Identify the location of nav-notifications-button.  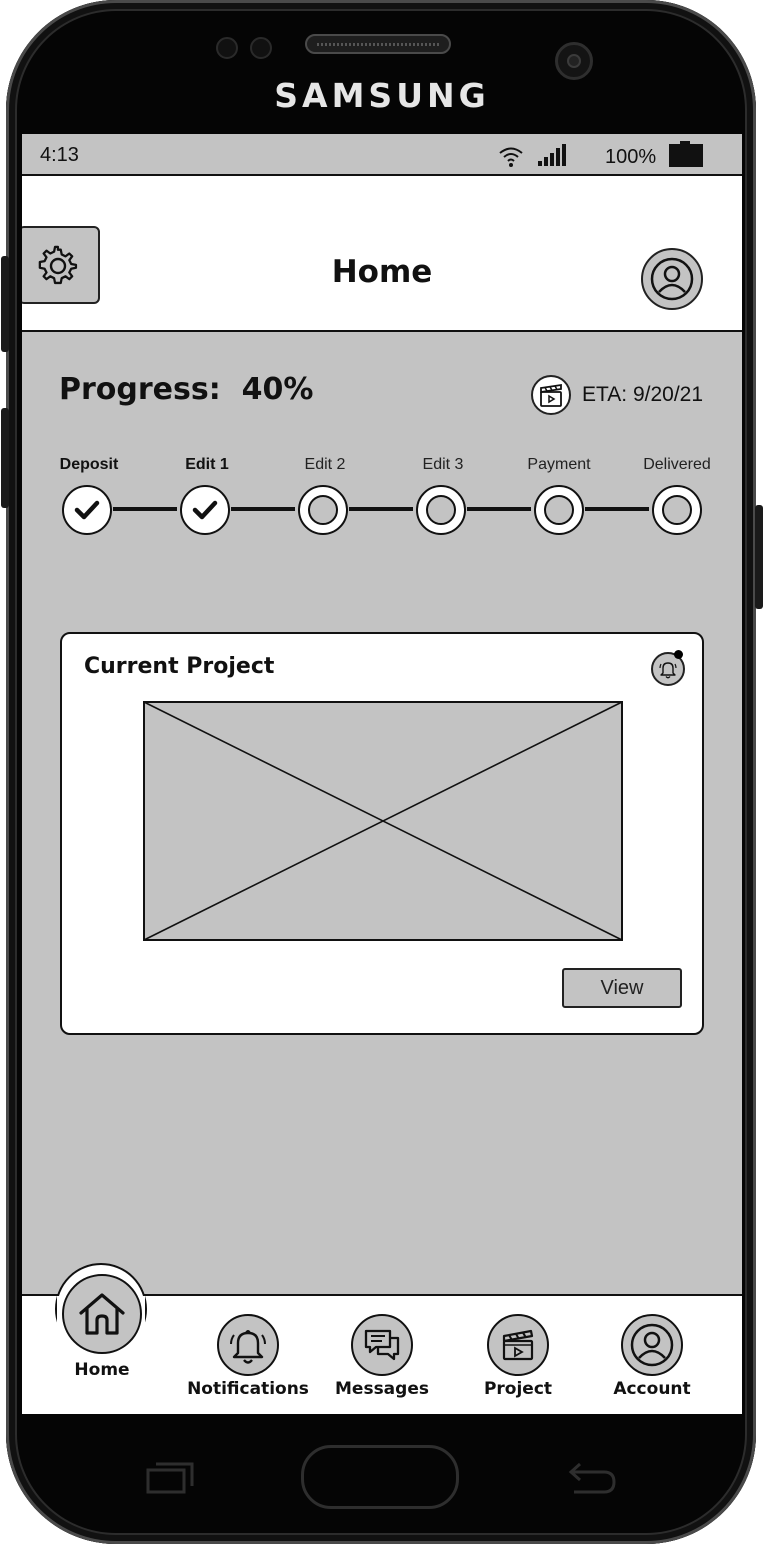
(248, 1345).